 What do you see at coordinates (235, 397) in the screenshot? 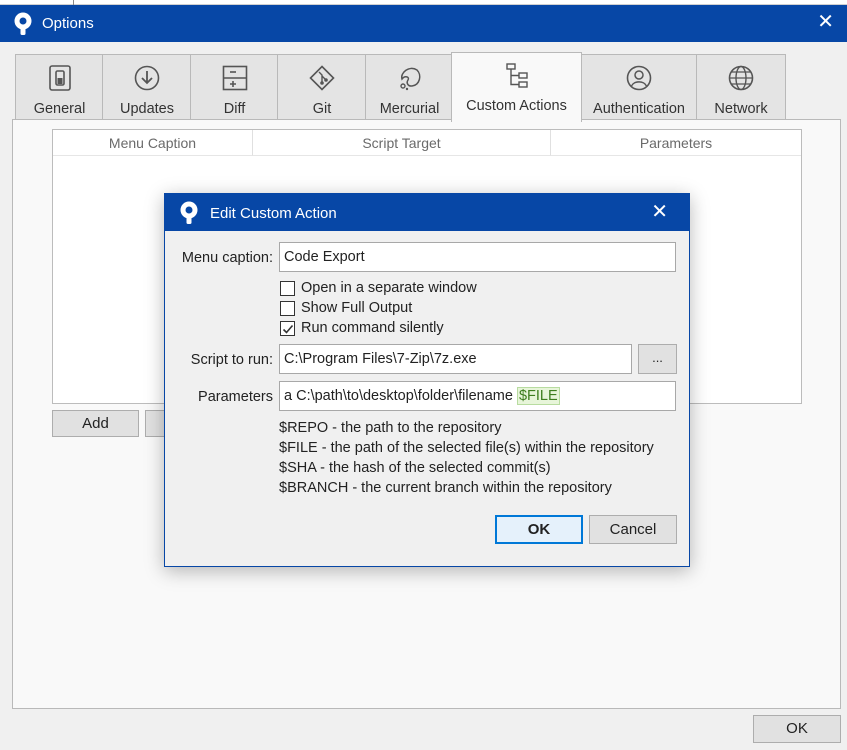
I see `parameters-label: Parameters` at bounding box center [235, 397].